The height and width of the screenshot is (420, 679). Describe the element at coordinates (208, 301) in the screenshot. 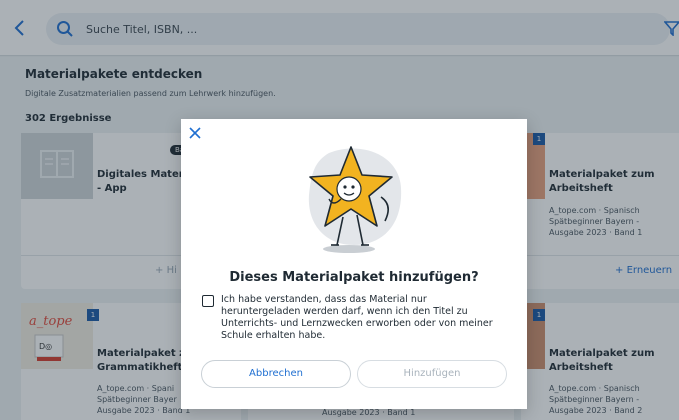

I see `confirm-checkbox` at that location.